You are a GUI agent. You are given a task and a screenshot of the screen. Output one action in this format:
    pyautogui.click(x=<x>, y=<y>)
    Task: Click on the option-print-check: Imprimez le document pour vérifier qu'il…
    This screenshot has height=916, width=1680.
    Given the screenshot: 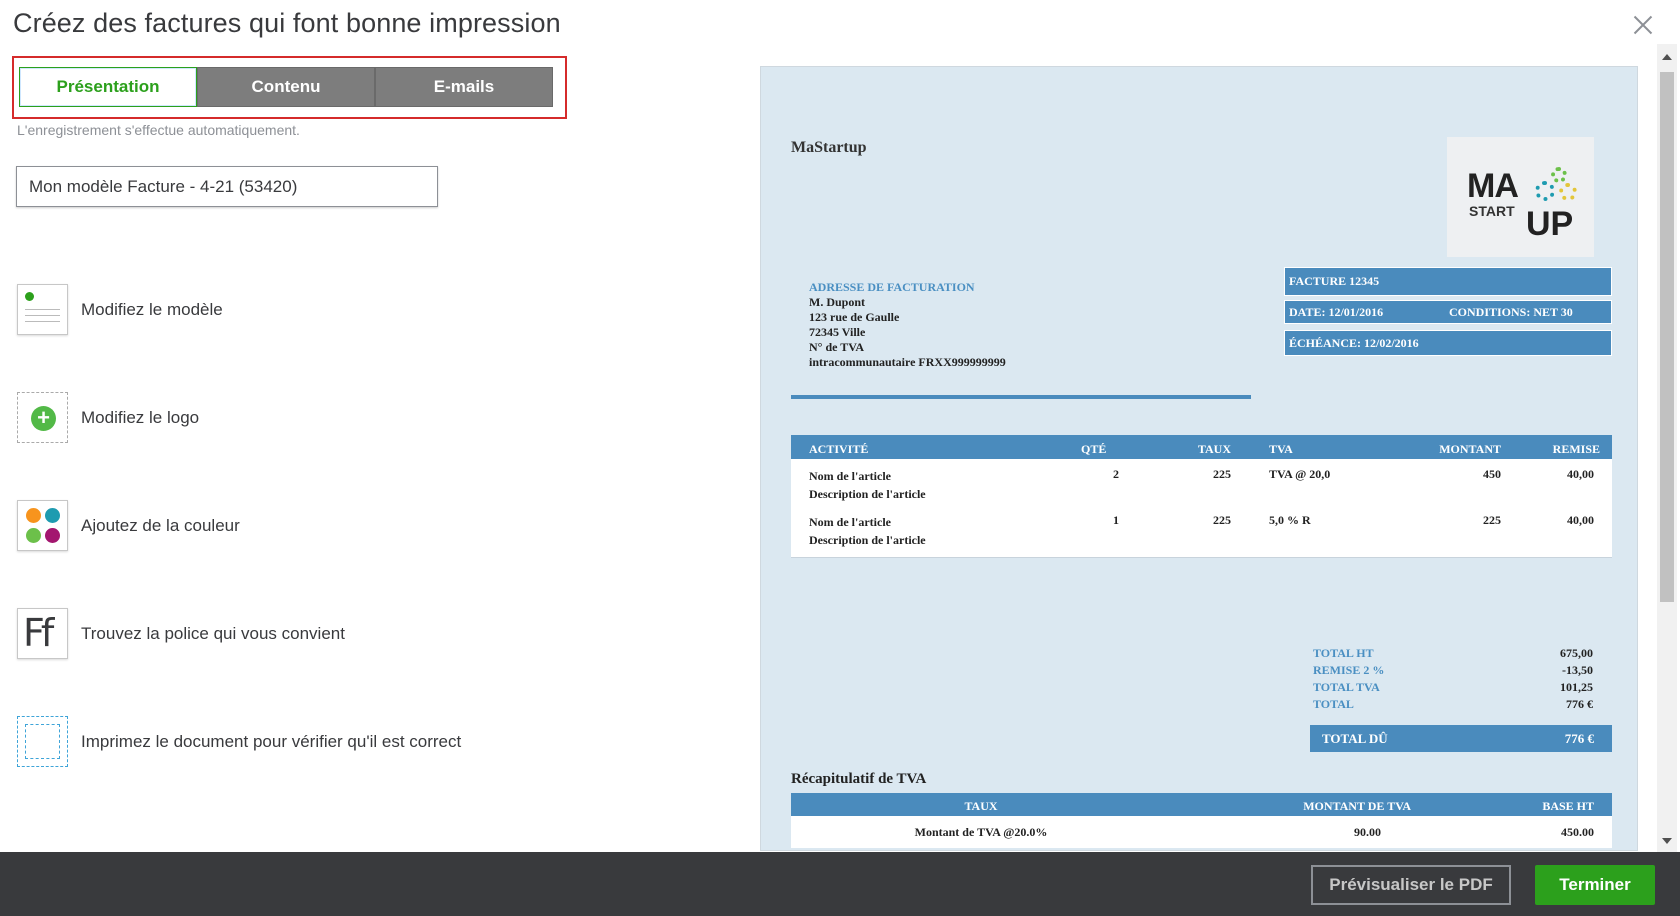 What is the action you would take?
    pyautogui.click(x=239, y=741)
    